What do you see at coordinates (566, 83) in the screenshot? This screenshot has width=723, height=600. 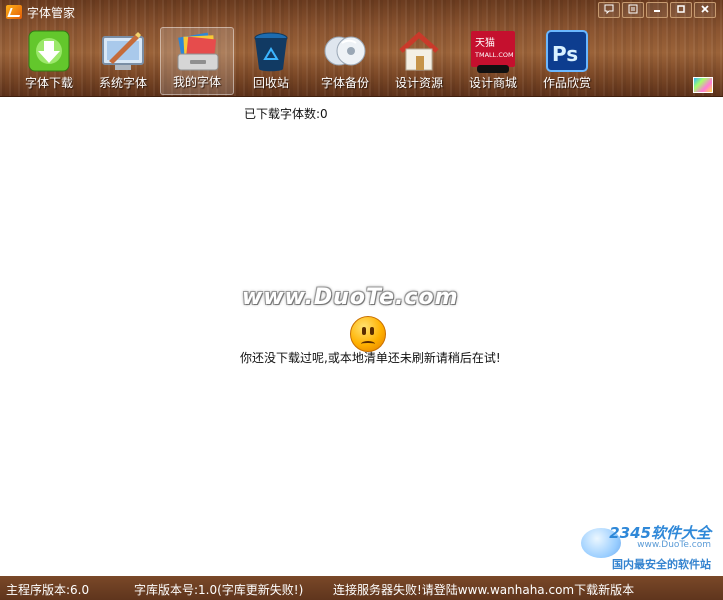 I see `tab-label: 作品欣赏` at bounding box center [566, 83].